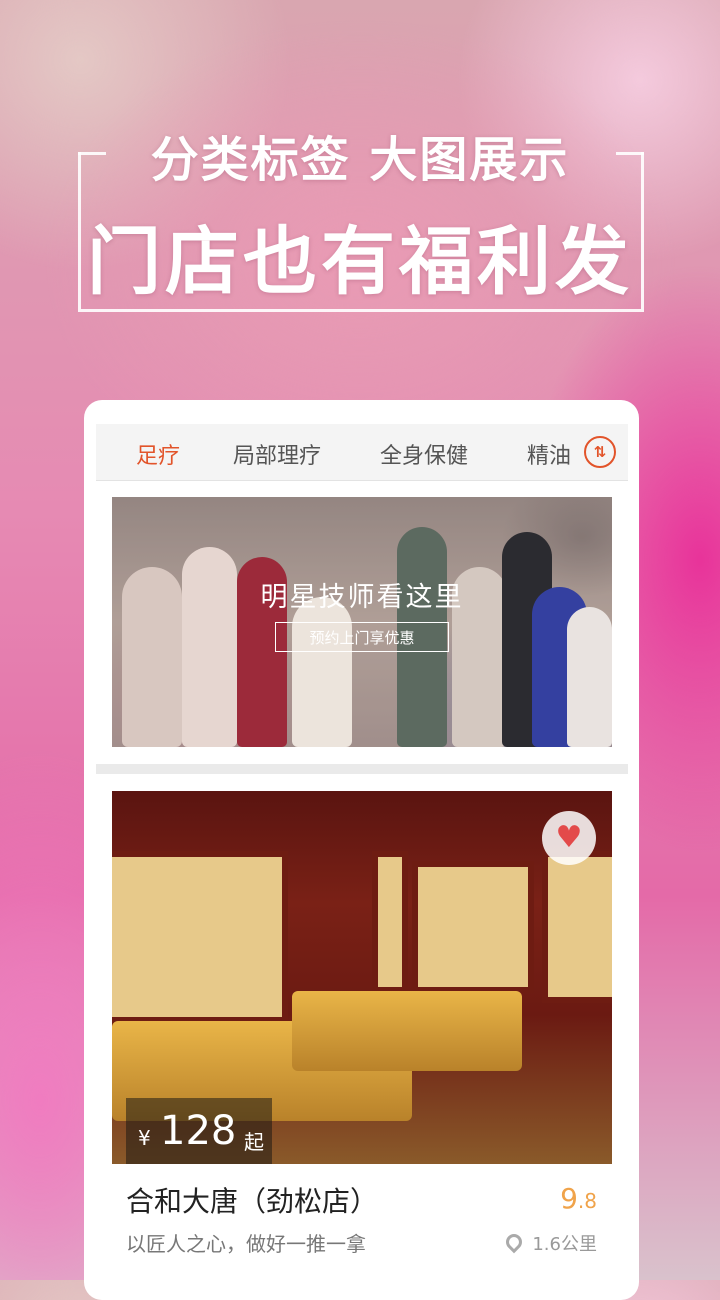  What do you see at coordinates (362, 637) in the screenshot?
I see `banner-cta-button: 预约上门享优惠` at bounding box center [362, 637].